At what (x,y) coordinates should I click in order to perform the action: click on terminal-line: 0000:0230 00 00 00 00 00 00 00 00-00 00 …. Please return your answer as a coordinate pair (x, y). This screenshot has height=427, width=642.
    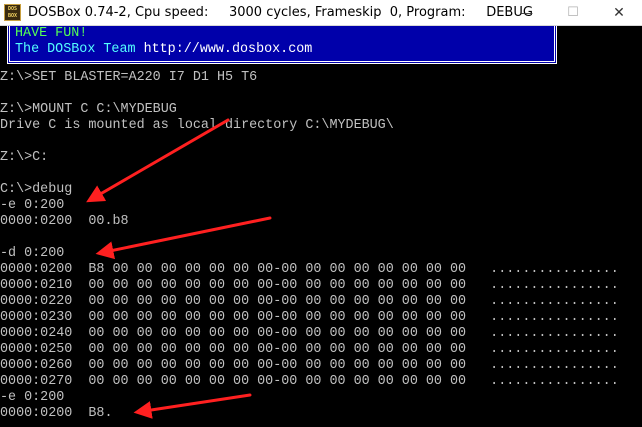
    Looking at the image, I should click on (309, 317).